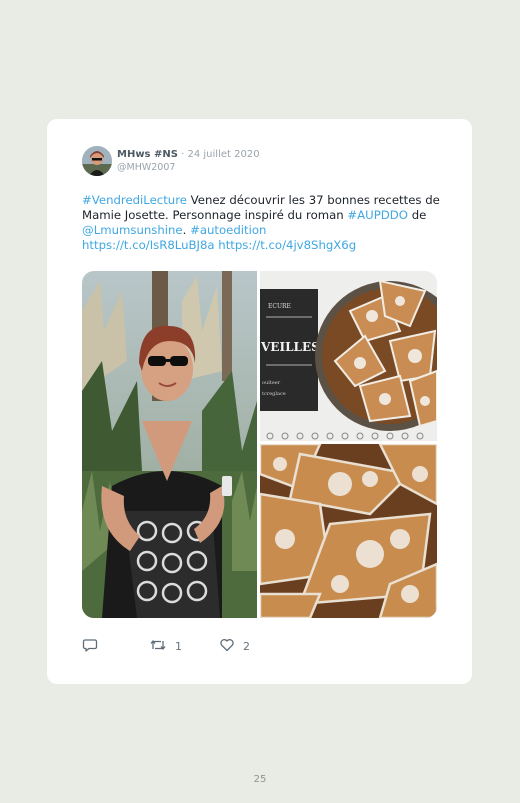 This screenshot has width=520, height=803. I want to click on reply-button, so click(90, 646).